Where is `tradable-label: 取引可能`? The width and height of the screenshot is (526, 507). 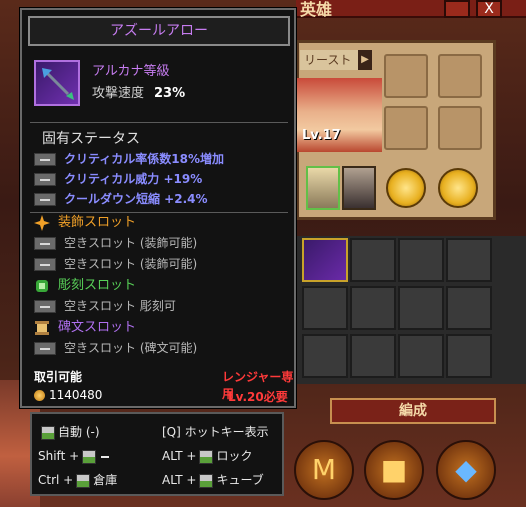 tradable-label: 取引可能 is located at coordinates (58, 377).